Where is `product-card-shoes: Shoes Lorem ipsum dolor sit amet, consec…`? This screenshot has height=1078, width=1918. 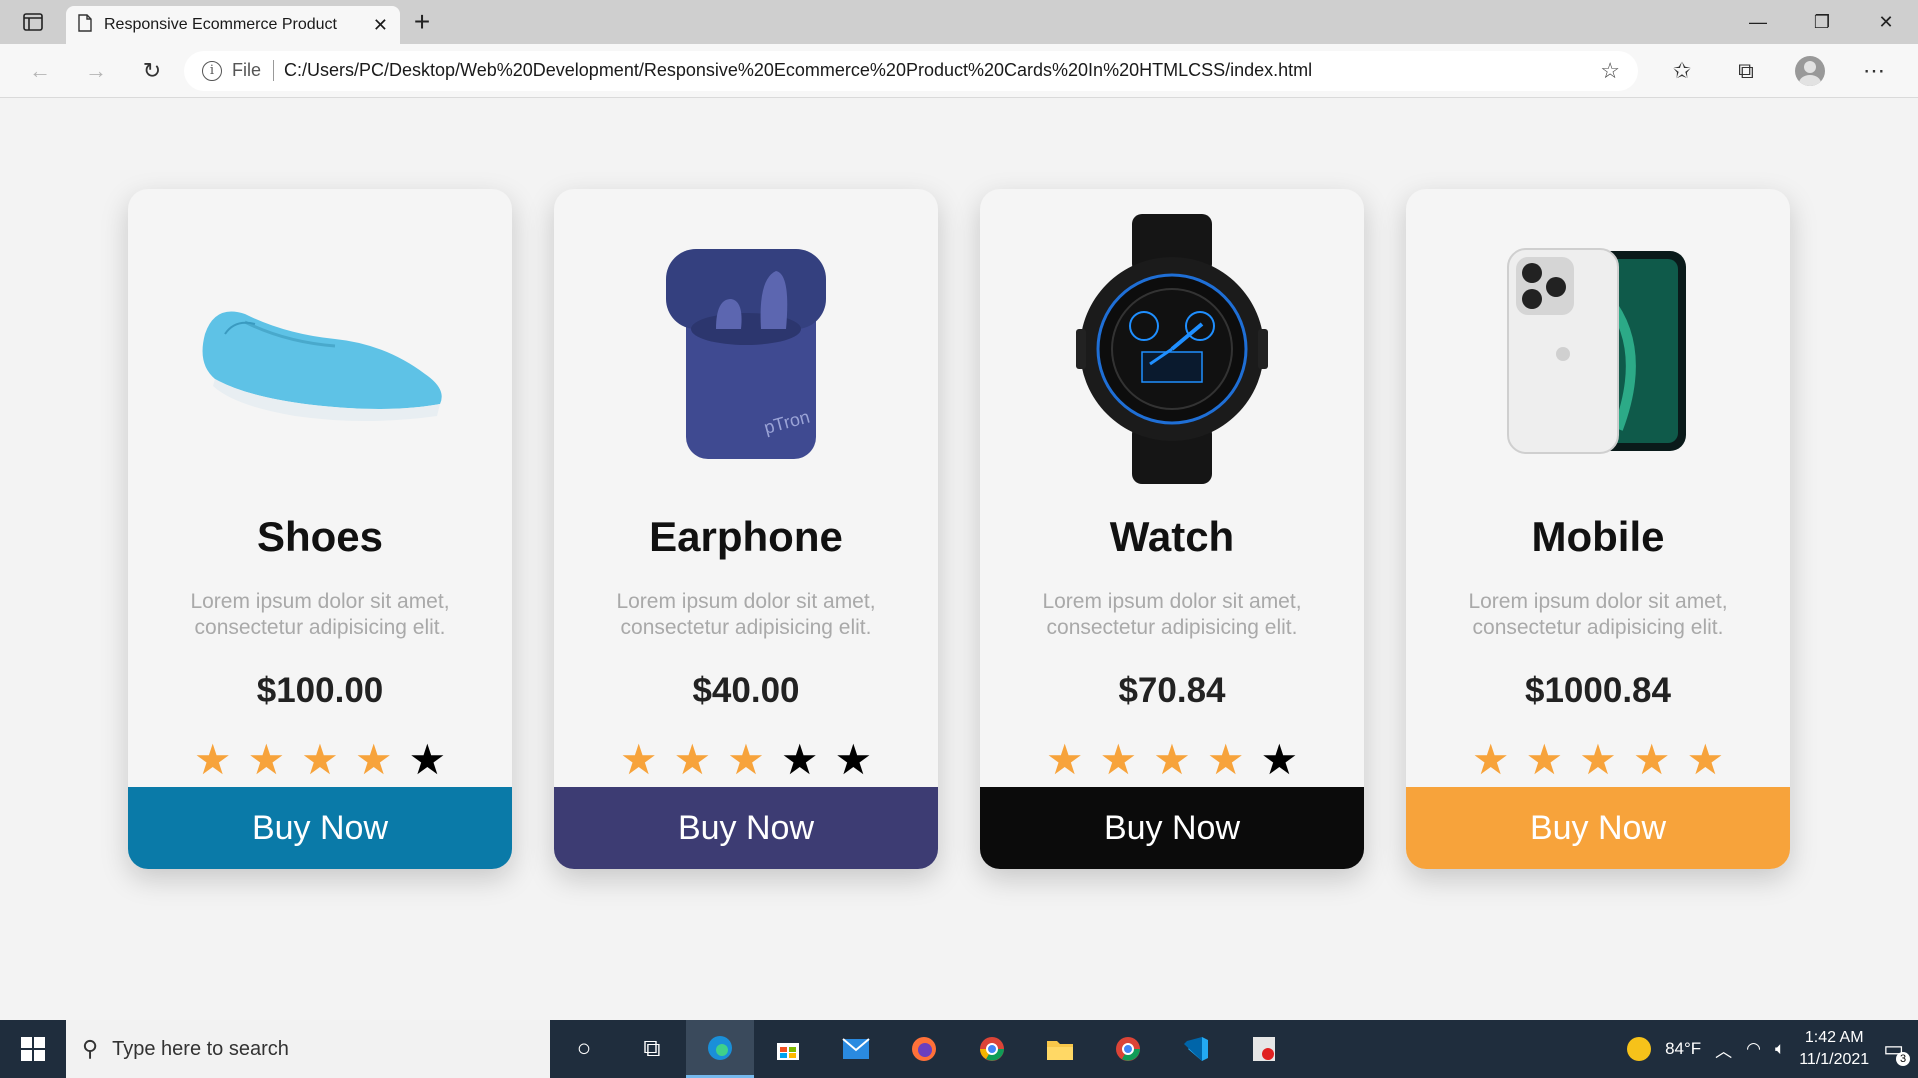 product-card-shoes: Shoes Lorem ipsum dolor sit amet, consec… is located at coordinates (320, 529).